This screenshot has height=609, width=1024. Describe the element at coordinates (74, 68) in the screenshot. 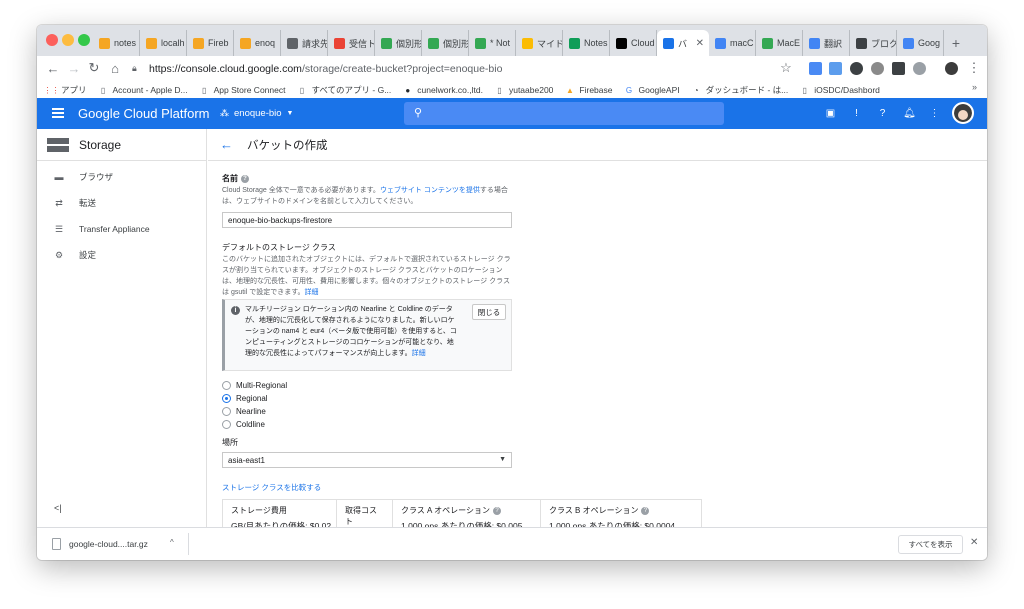

I see `forward-icon: →` at that location.